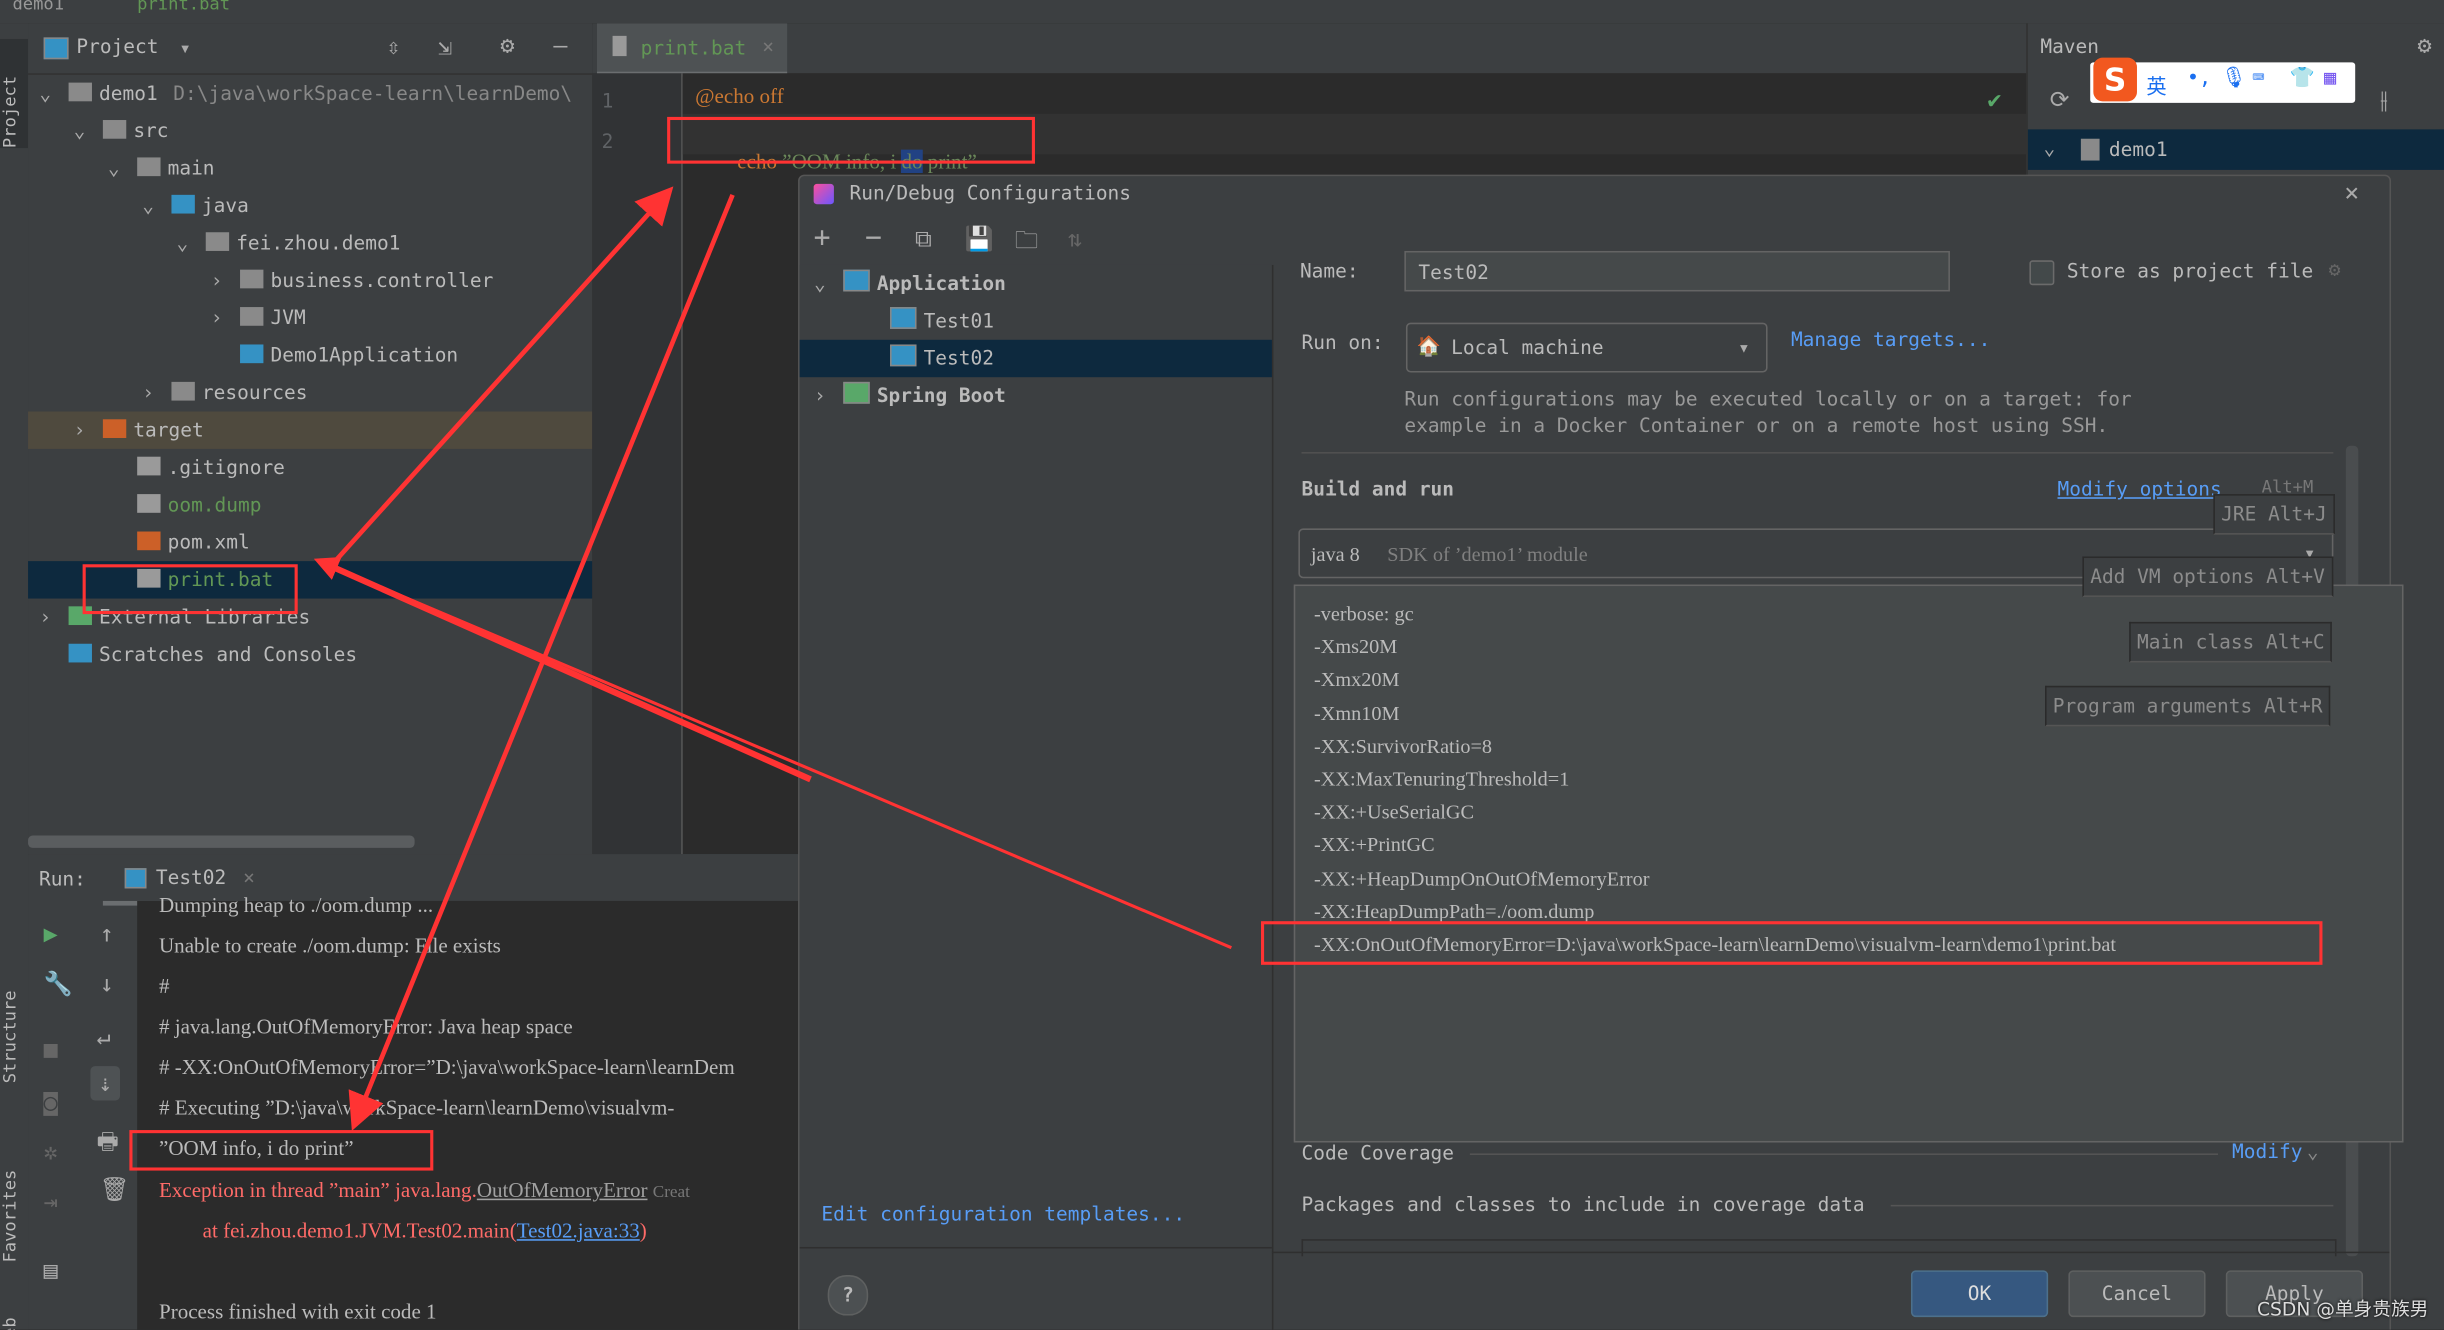 The width and height of the screenshot is (2444, 1330). Describe the element at coordinates (565, 670) in the screenshot. I see `arrow-thick-segment` at that location.